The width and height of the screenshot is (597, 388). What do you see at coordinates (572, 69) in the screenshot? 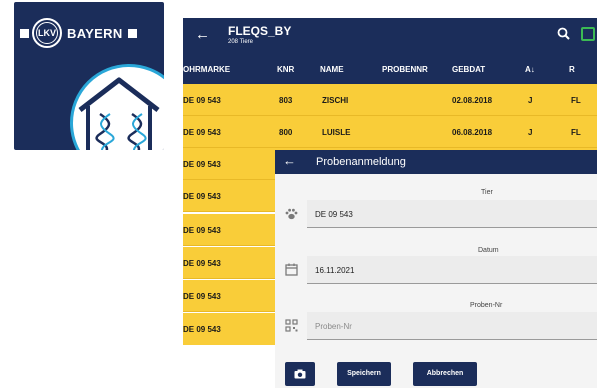
I see `column-header-r: R` at bounding box center [572, 69].